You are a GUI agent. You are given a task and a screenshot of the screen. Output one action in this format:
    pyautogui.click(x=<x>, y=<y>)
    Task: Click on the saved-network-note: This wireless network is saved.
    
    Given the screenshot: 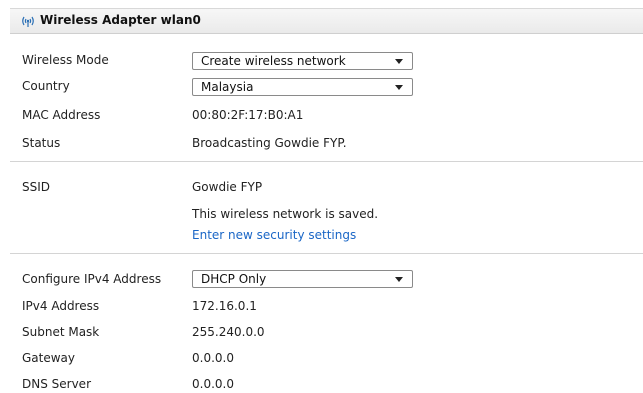 What is the action you would take?
    pyautogui.click(x=285, y=214)
    